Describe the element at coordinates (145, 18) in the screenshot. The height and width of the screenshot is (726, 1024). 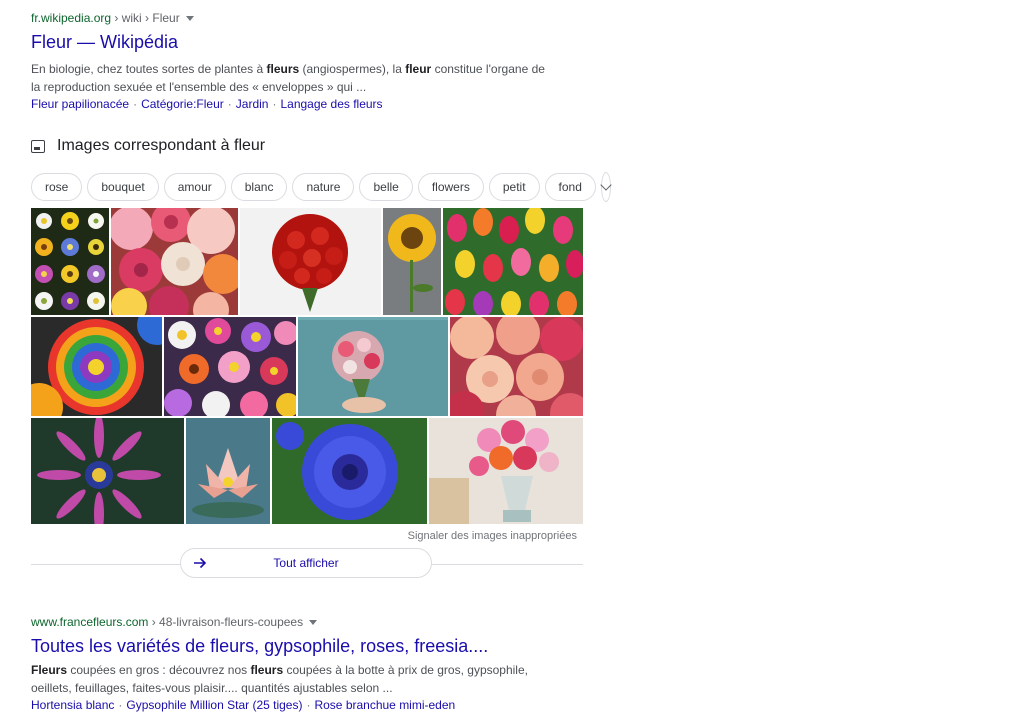
I see `result-path: › wiki › Fleur` at that location.